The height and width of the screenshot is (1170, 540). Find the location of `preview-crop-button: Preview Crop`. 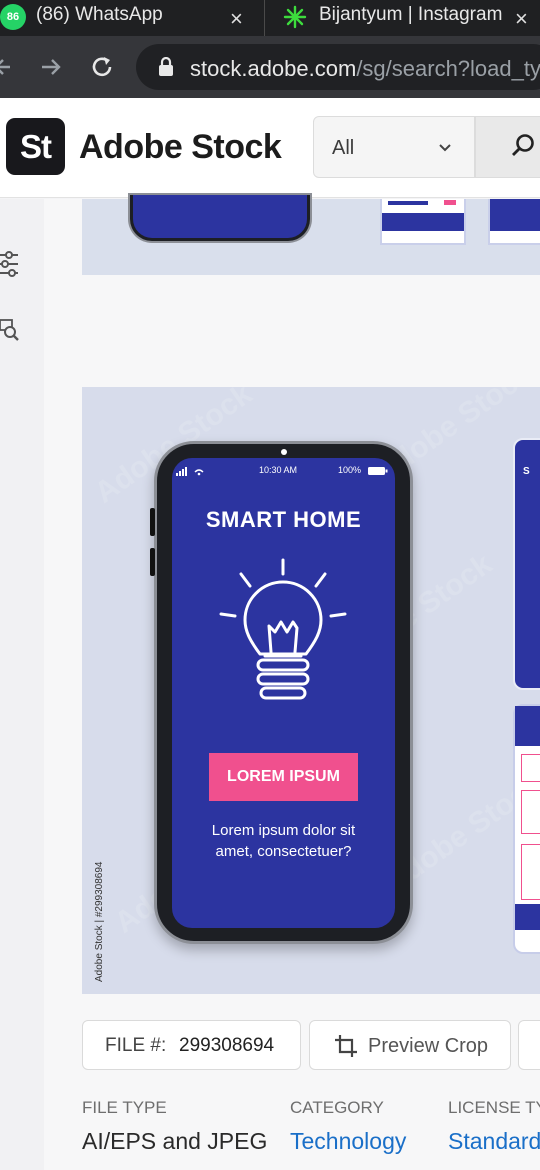

preview-crop-button: Preview Crop is located at coordinates (410, 1045).